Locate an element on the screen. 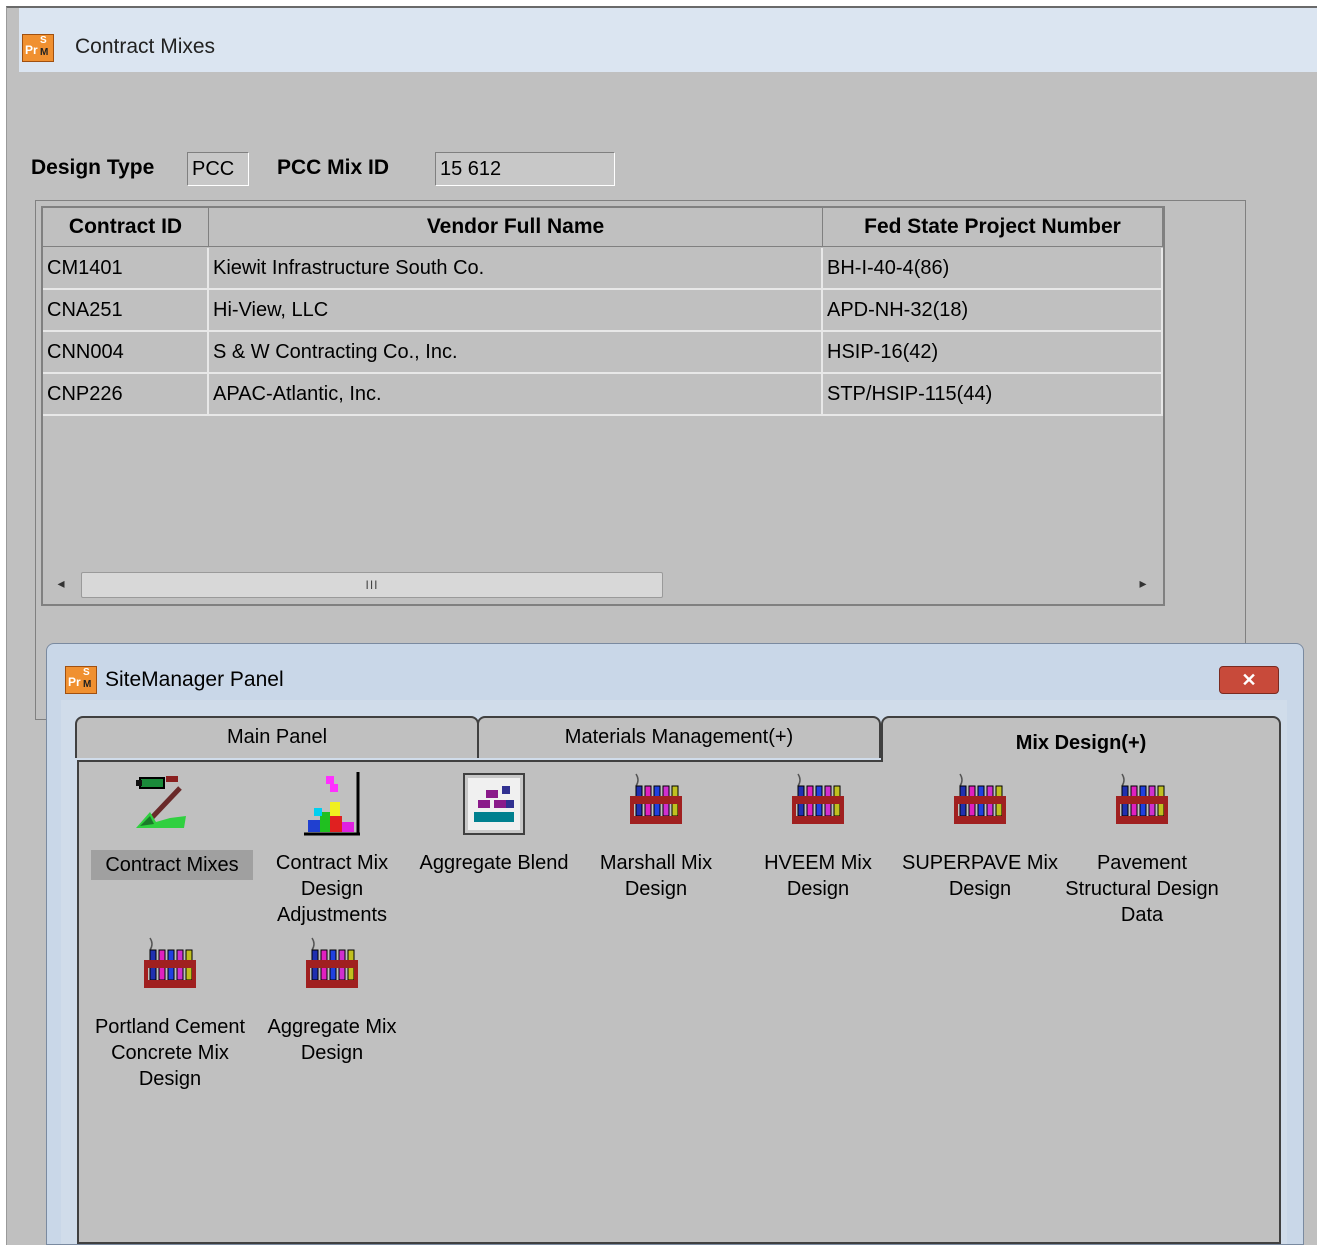 The image size is (1317, 1245). tile-contract-mixes: Contract Mixes is located at coordinates (167, 832).